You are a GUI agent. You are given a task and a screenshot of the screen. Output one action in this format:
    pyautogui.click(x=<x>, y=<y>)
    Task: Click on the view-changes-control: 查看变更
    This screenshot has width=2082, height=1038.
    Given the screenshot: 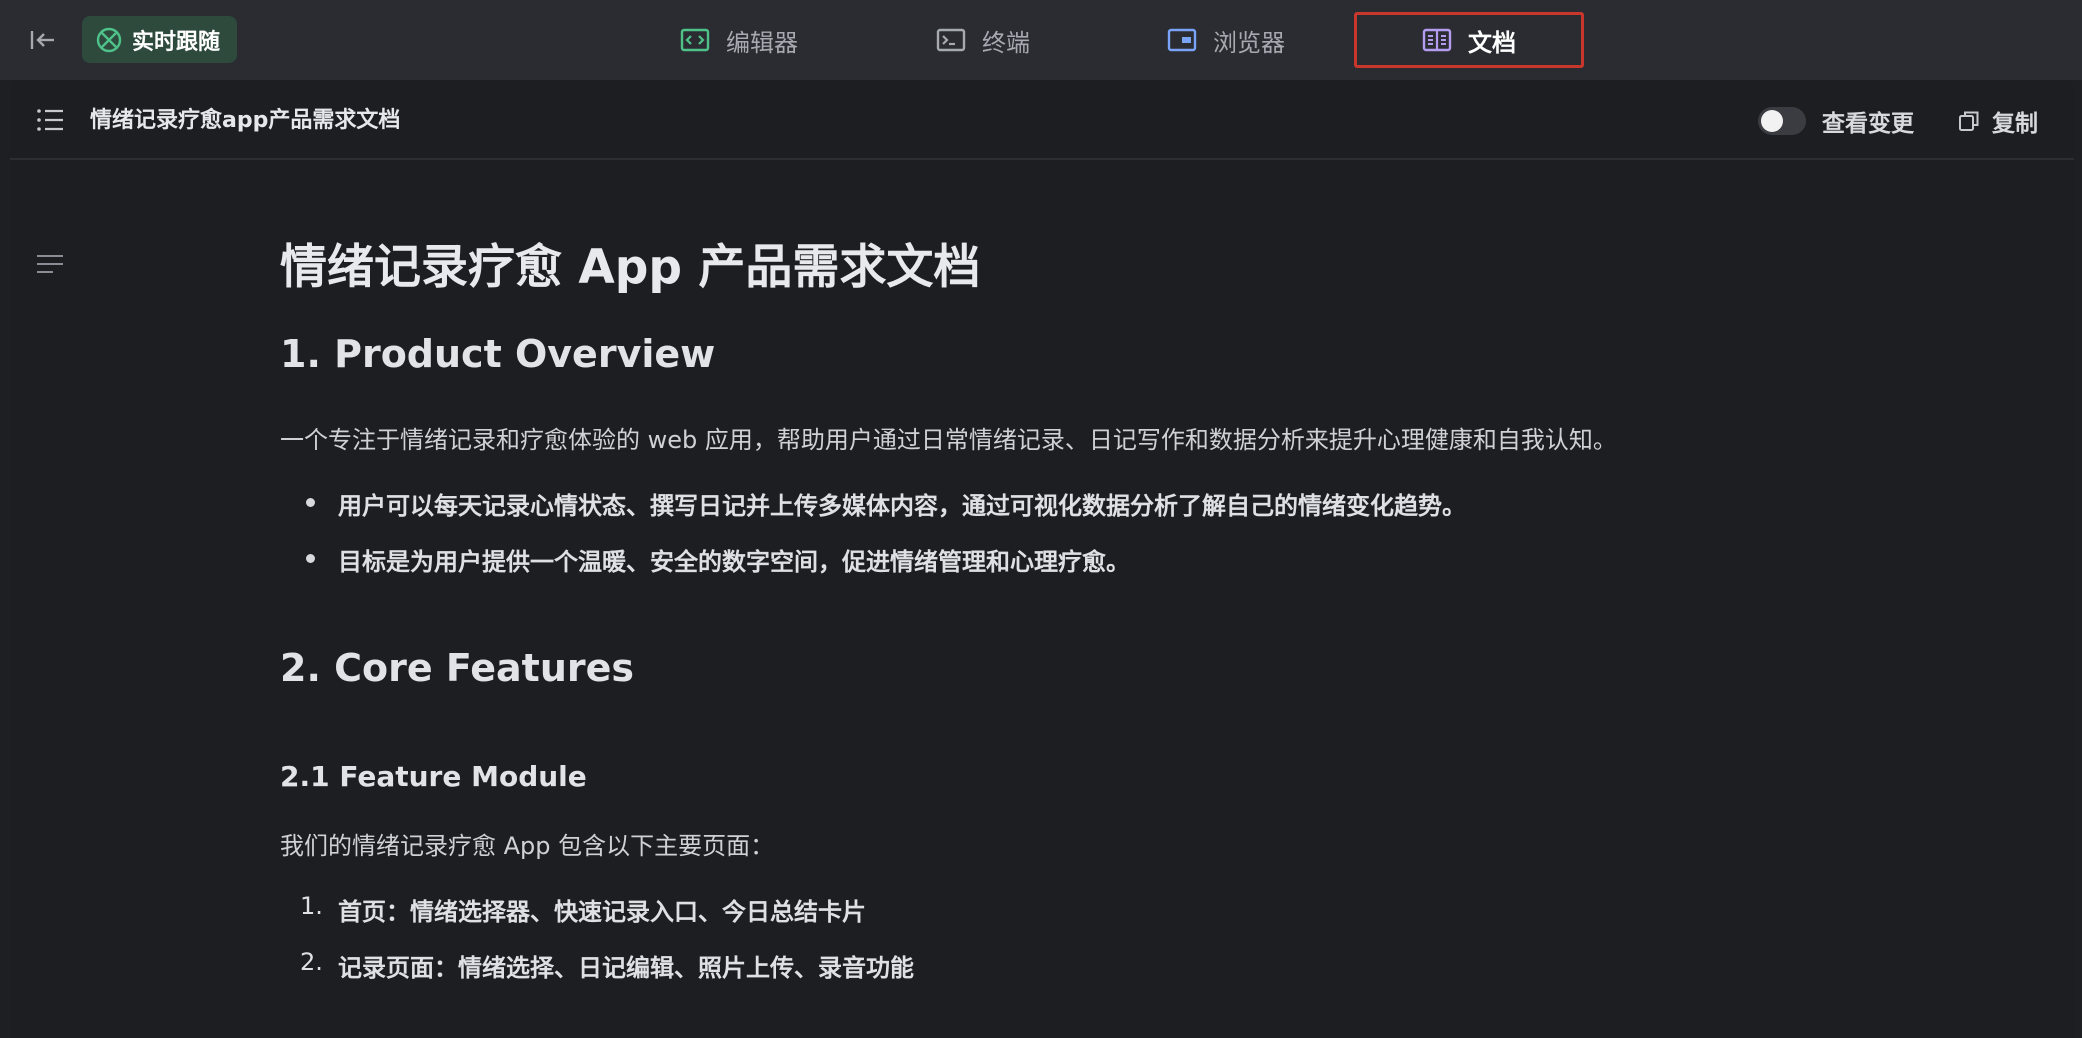 What is the action you would take?
    pyautogui.click(x=1836, y=121)
    